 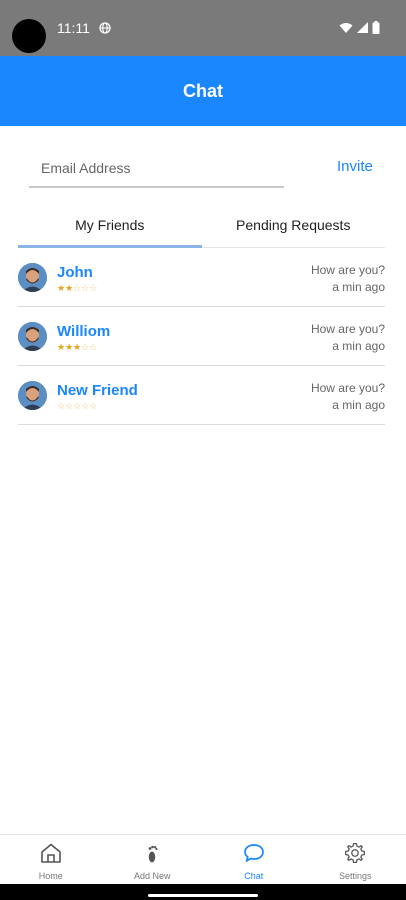 What do you see at coordinates (152, 853) in the screenshot?
I see `footprint-icon` at bounding box center [152, 853].